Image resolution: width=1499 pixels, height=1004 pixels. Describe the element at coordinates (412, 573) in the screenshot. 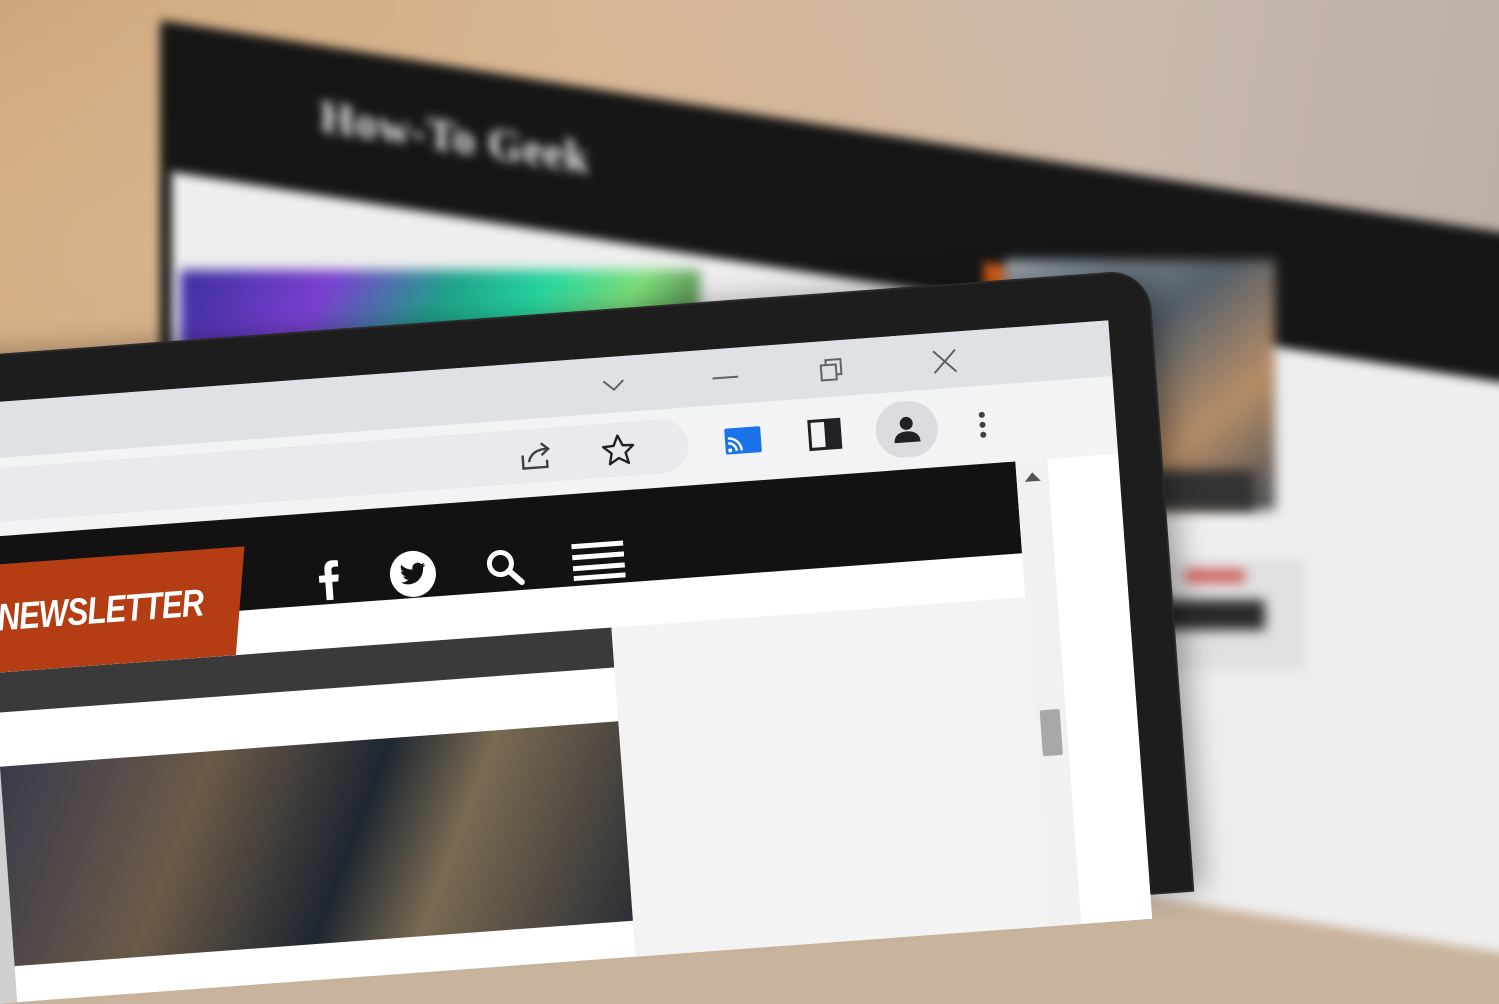

I see `twitter-icon` at that location.